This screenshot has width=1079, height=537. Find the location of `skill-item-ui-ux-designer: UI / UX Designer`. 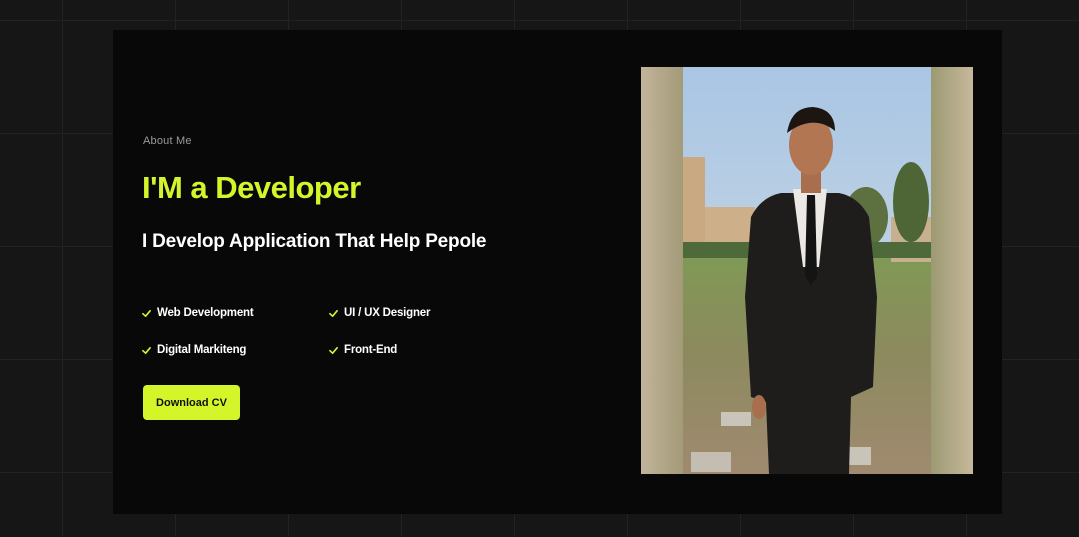

skill-item-ui-ux-designer: UI / UX Designer is located at coordinates (422, 313).